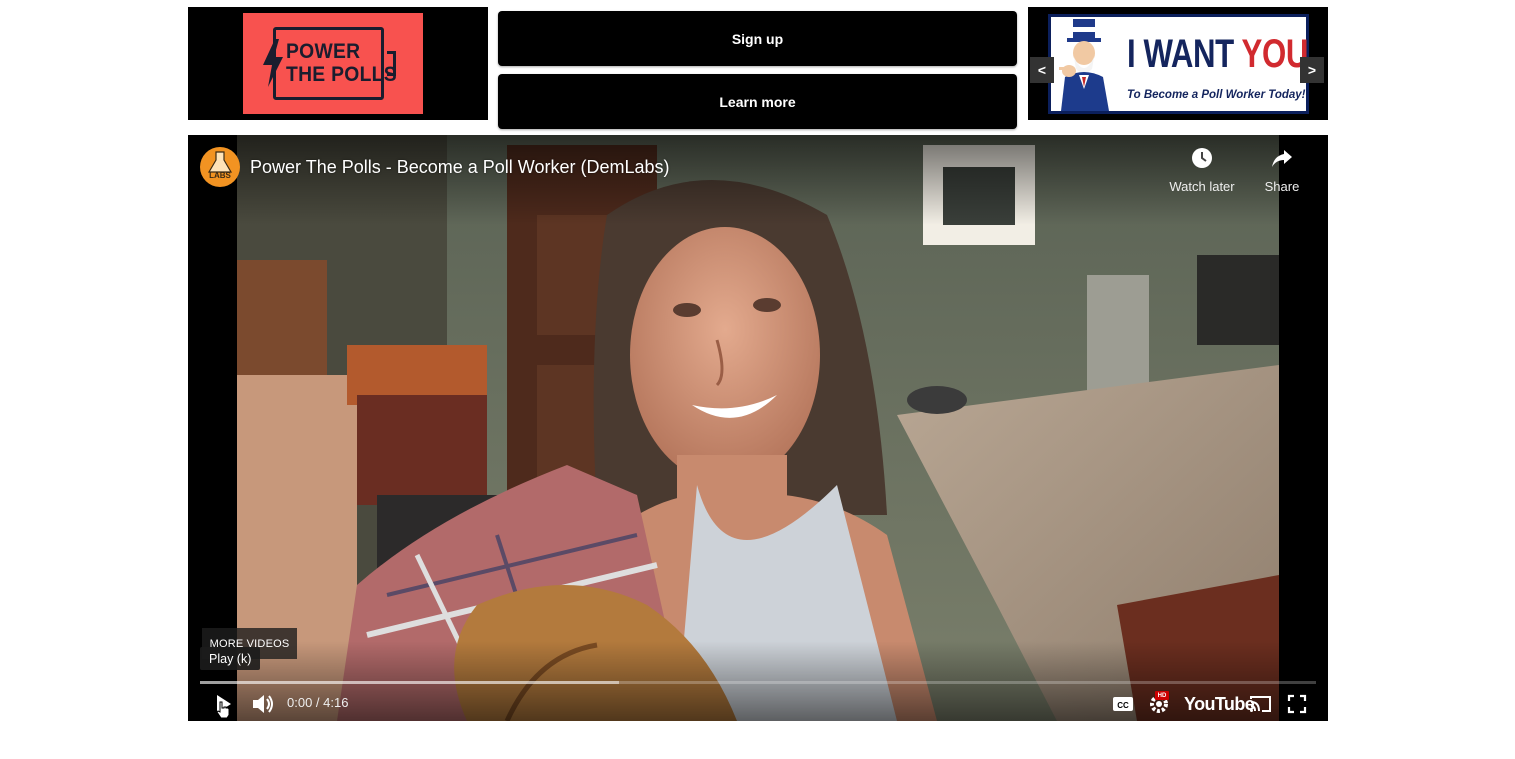 This screenshot has width=1515, height=759. Describe the element at coordinates (409, 682) in the screenshot. I see `progress-loaded` at that location.